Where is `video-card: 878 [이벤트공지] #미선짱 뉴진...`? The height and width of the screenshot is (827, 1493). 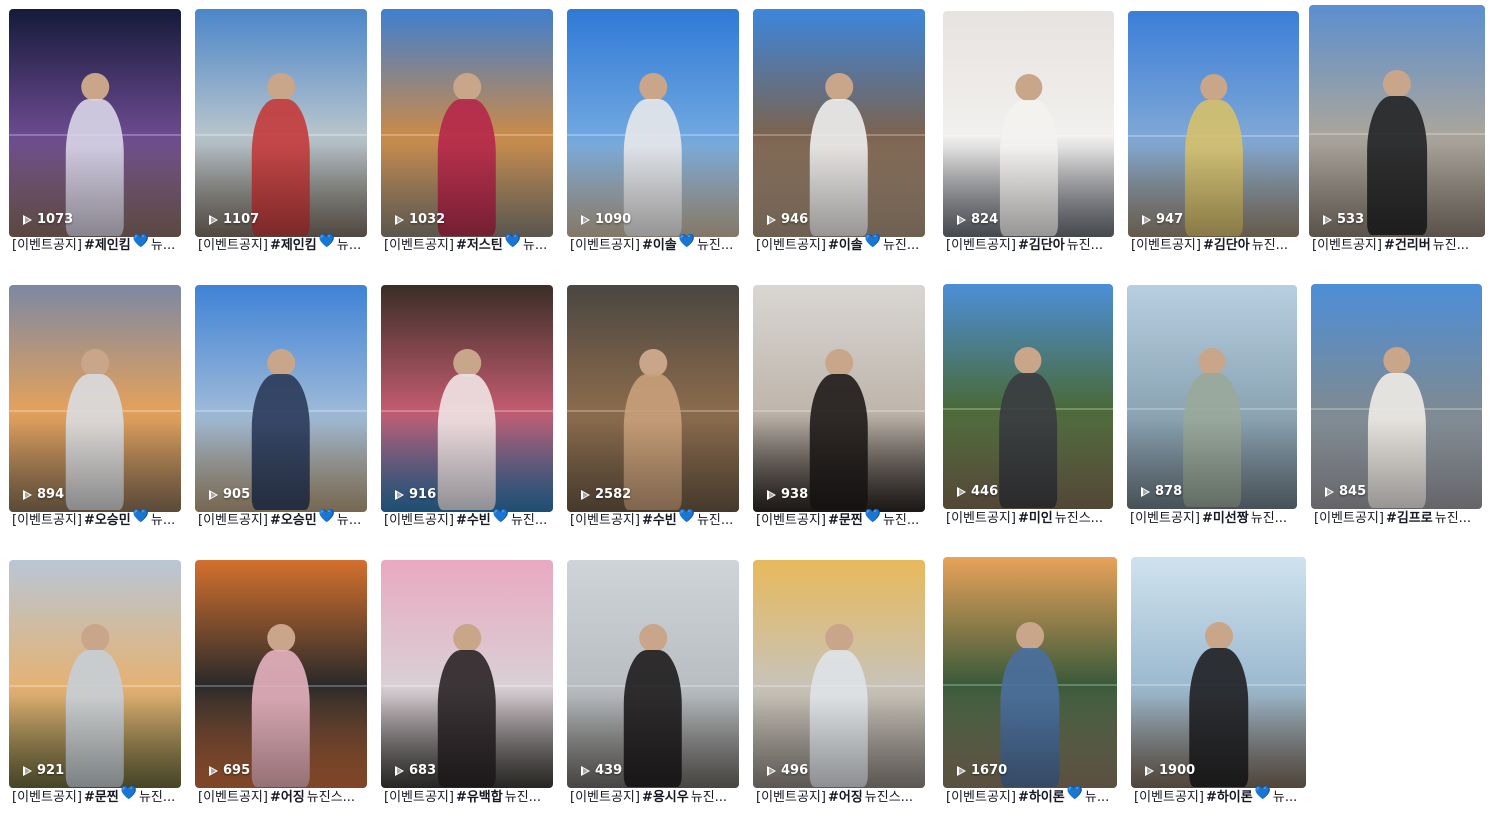
video-card: 878 [이벤트공지] #미선짱 뉴진... is located at coordinates (1212, 409).